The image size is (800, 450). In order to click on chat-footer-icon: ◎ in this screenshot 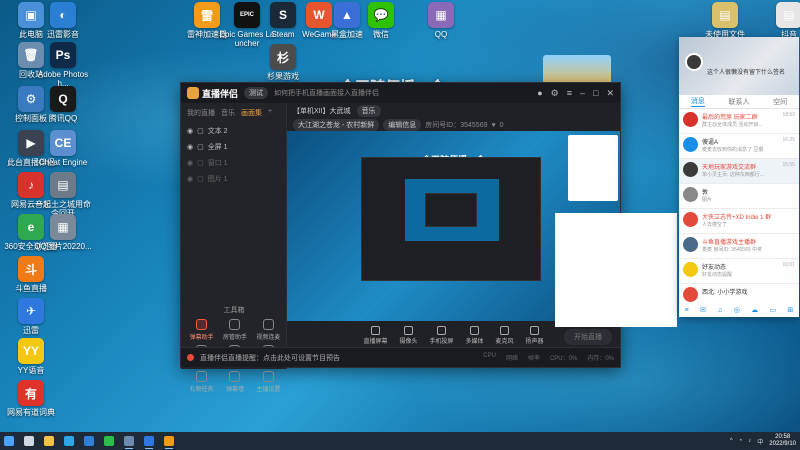, I will do `click(737, 310)`.